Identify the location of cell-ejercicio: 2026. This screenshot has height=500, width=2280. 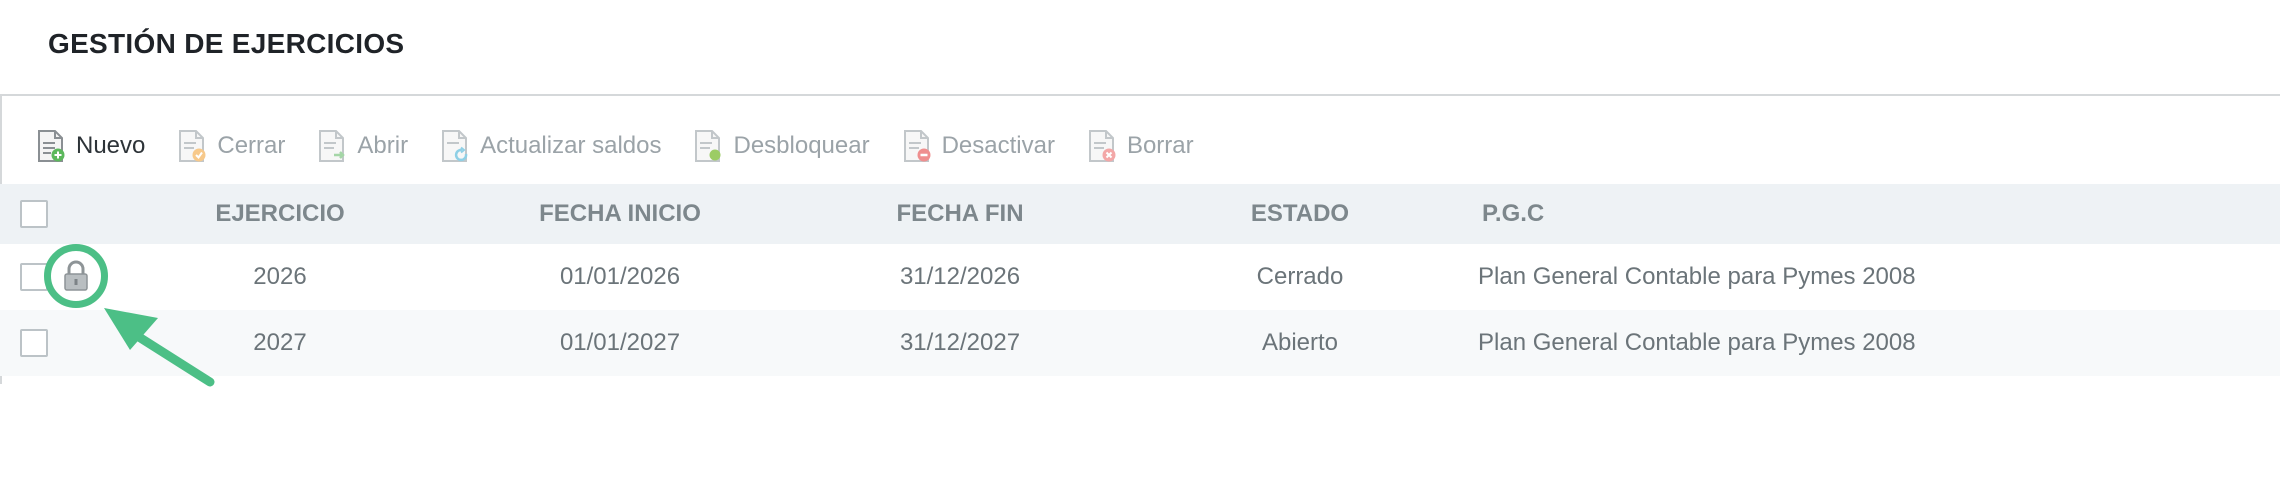
(280, 276).